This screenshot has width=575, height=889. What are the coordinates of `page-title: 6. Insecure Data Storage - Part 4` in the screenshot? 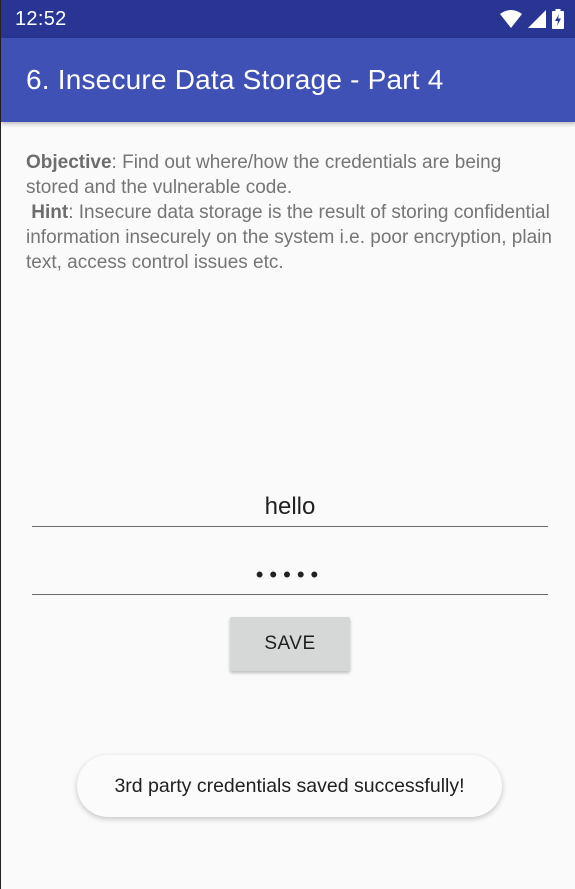 It's located at (235, 79).